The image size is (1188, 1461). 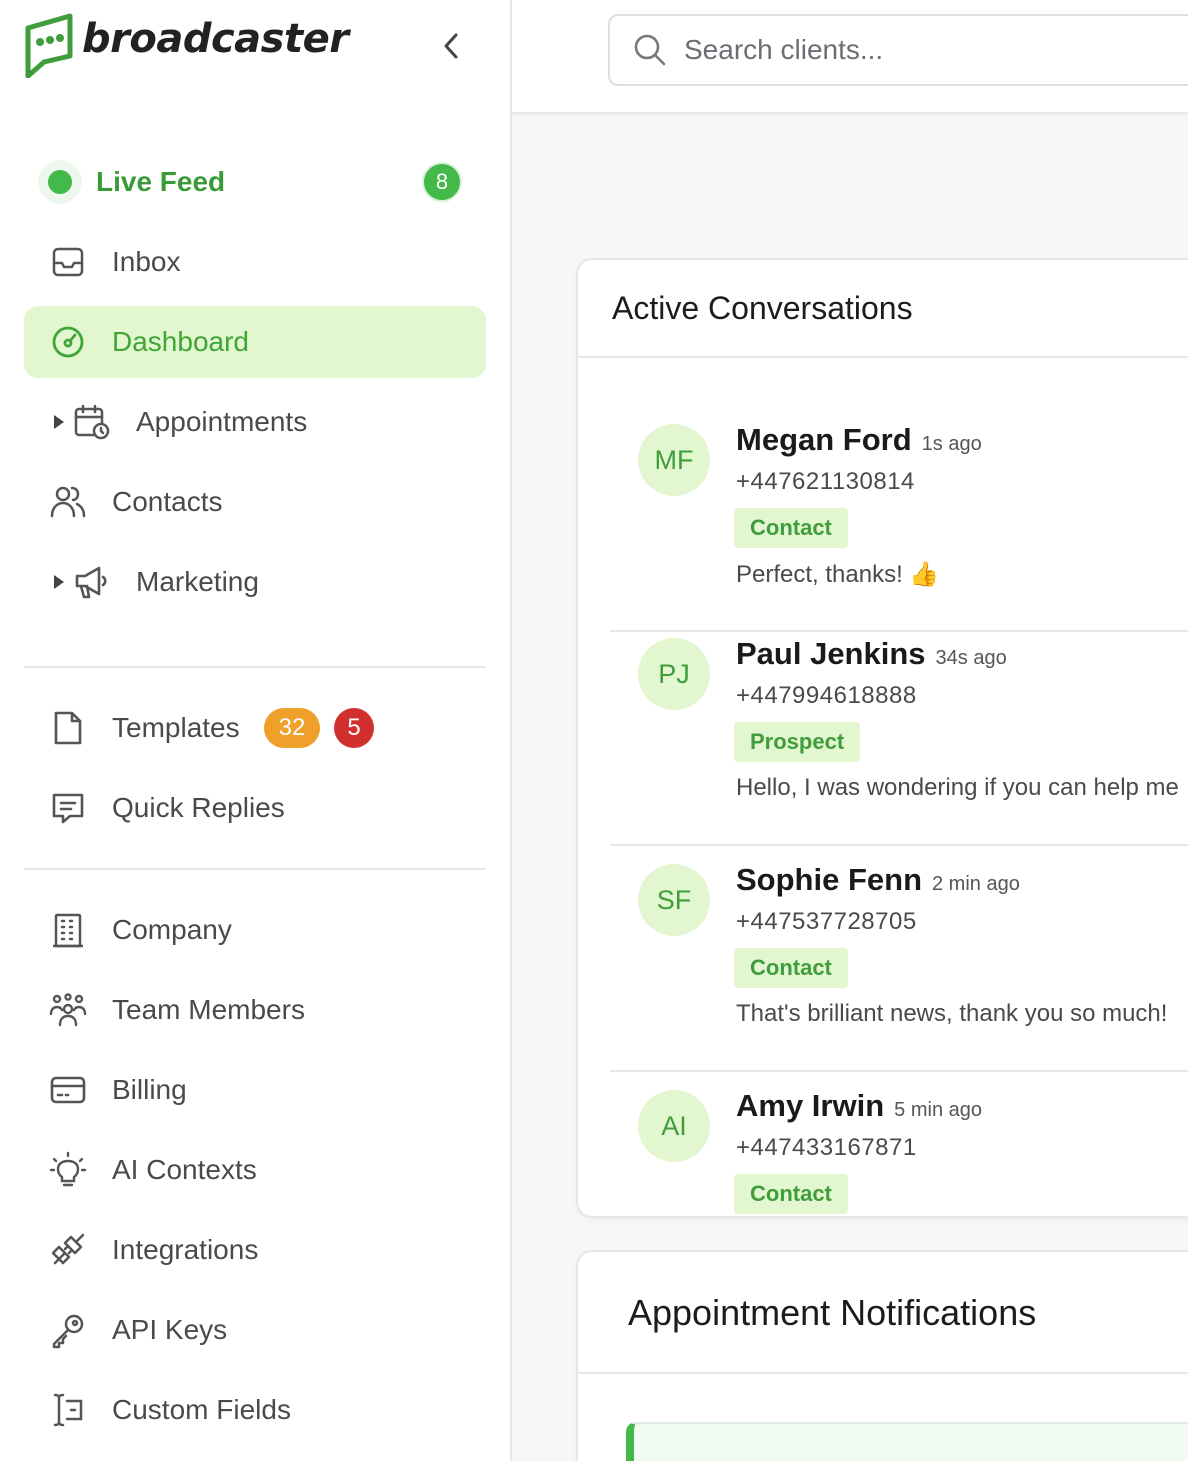 I want to click on broadcaster-logo-icon, so click(x=49, y=45).